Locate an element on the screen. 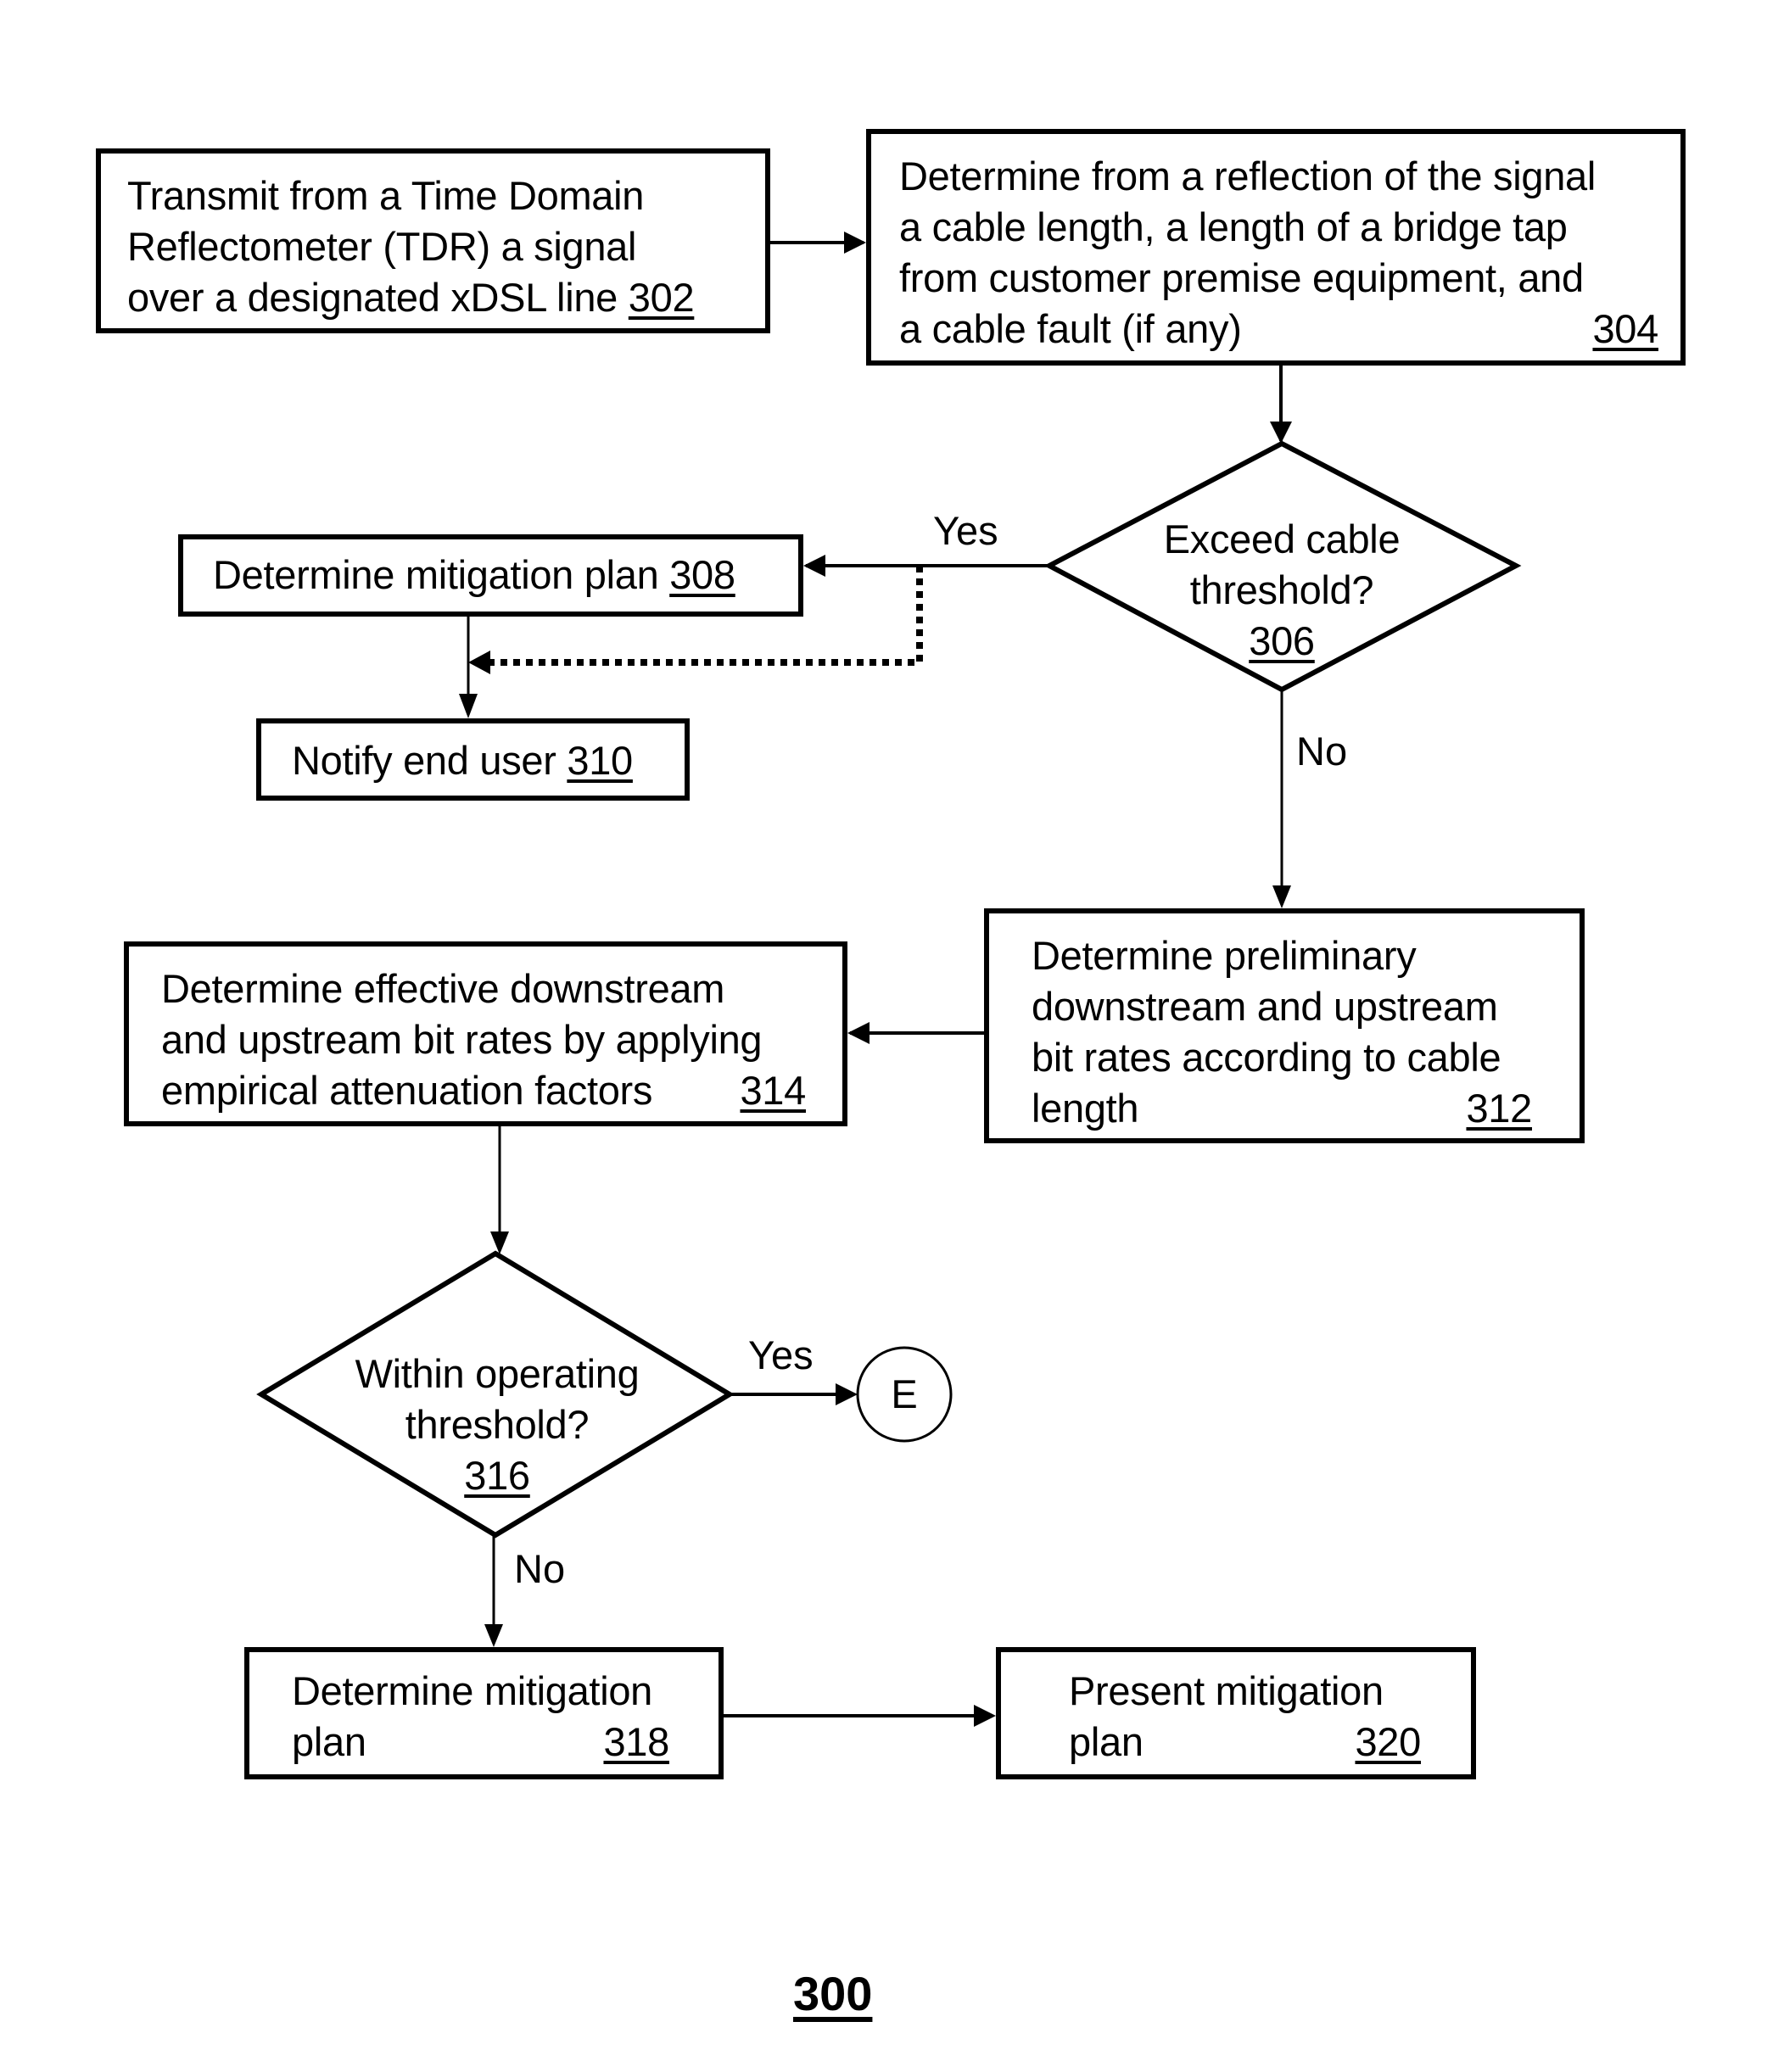 The image size is (1767, 2072). step-308-box: Determine mitigation plan 308 is located at coordinates (490, 575).